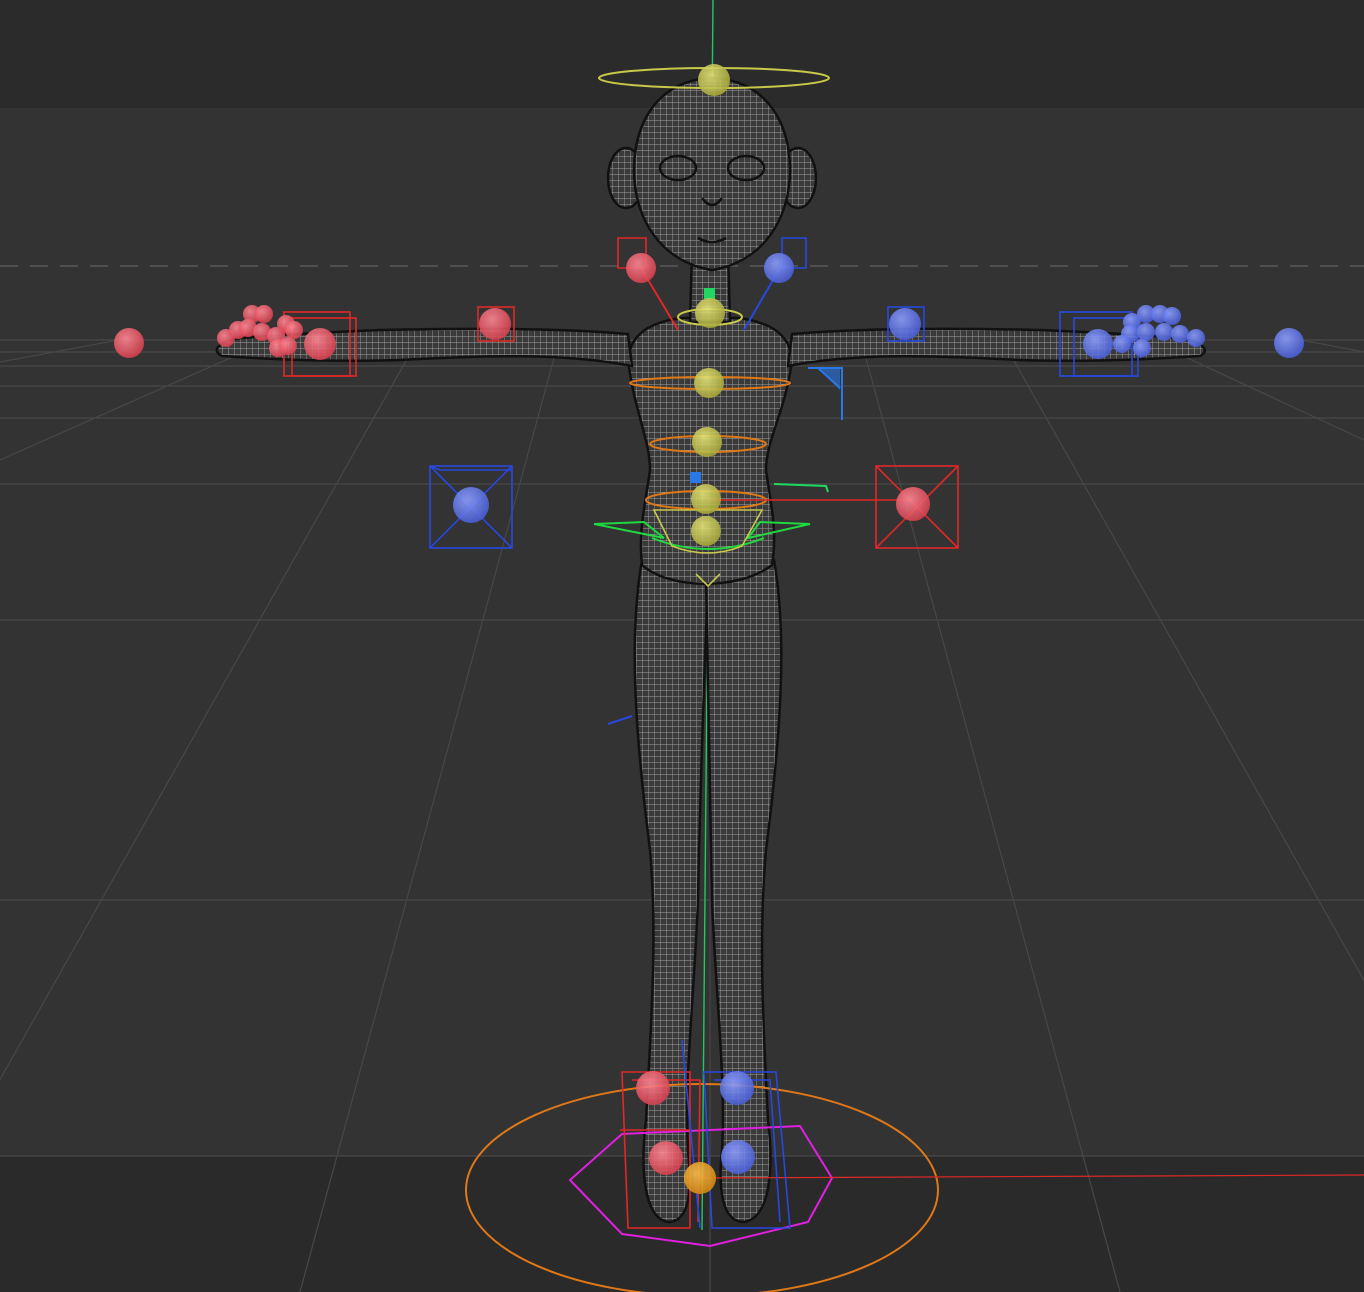 The width and height of the screenshot is (1364, 1292). What do you see at coordinates (779, 268) in the screenshot?
I see `right-clavicle-sphere` at bounding box center [779, 268].